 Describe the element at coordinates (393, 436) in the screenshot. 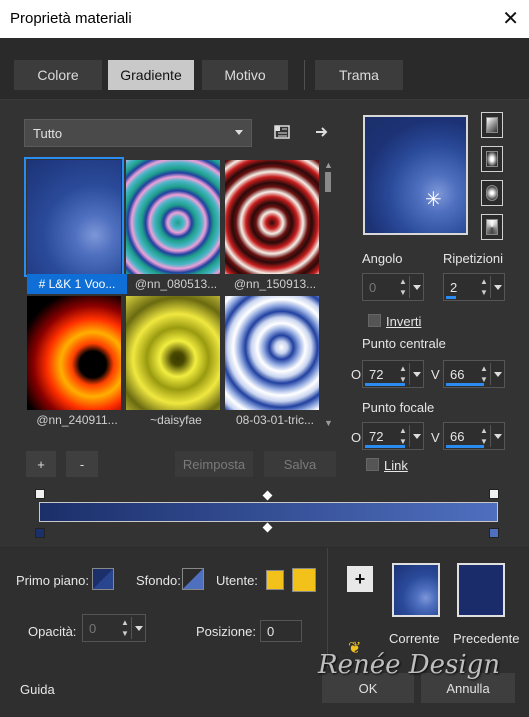

I see `focal-h-field: 72 ▲ ▼` at that location.